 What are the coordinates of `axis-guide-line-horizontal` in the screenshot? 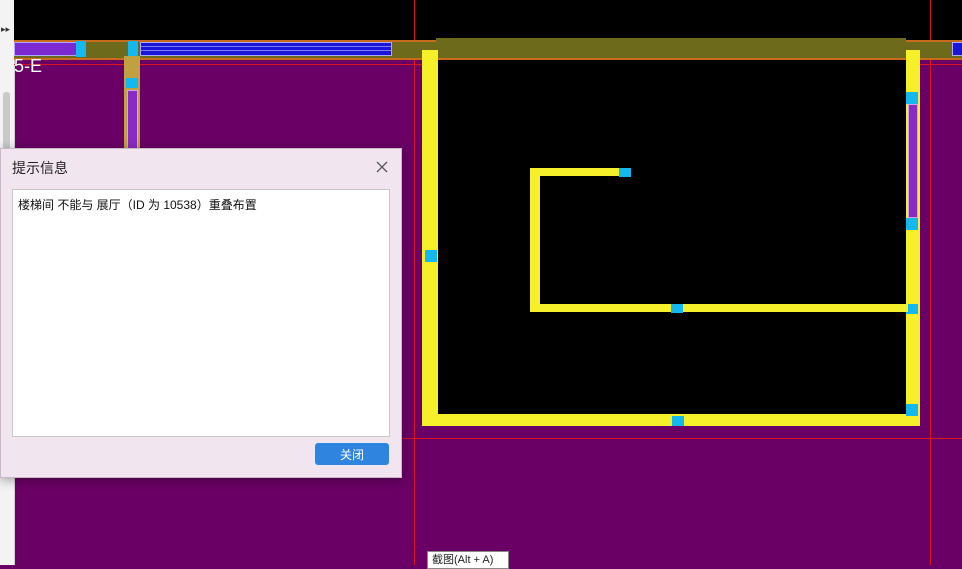 It's located at (681, 438).